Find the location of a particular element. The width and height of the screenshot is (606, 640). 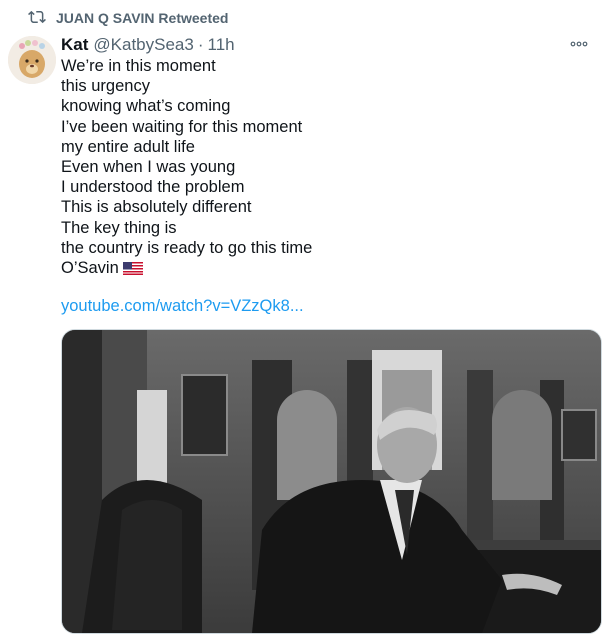

retweet-banner: JUAN Q SAVIN Retweeted is located at coordinates (128, 18).